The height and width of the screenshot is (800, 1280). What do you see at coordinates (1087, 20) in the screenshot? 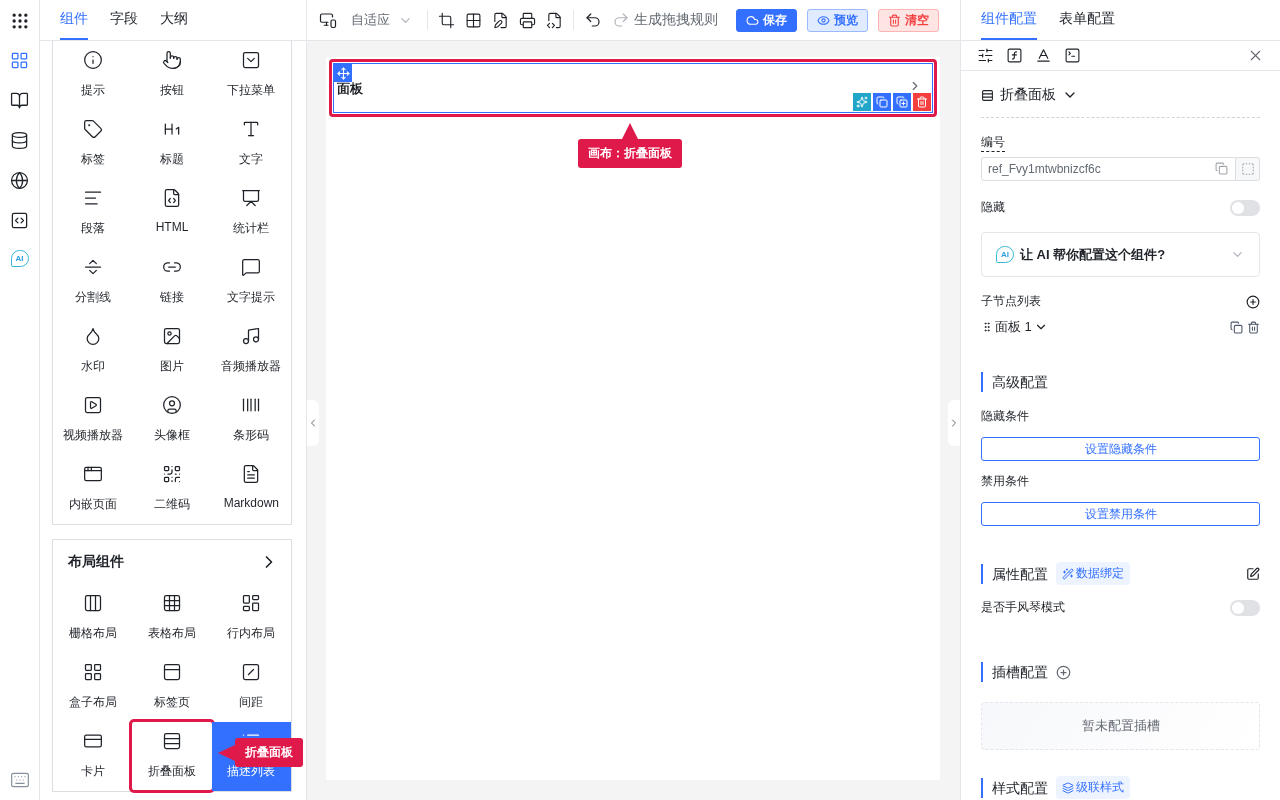
I see `panel-tab: 表单配置` at bounding box center [1087, 20].